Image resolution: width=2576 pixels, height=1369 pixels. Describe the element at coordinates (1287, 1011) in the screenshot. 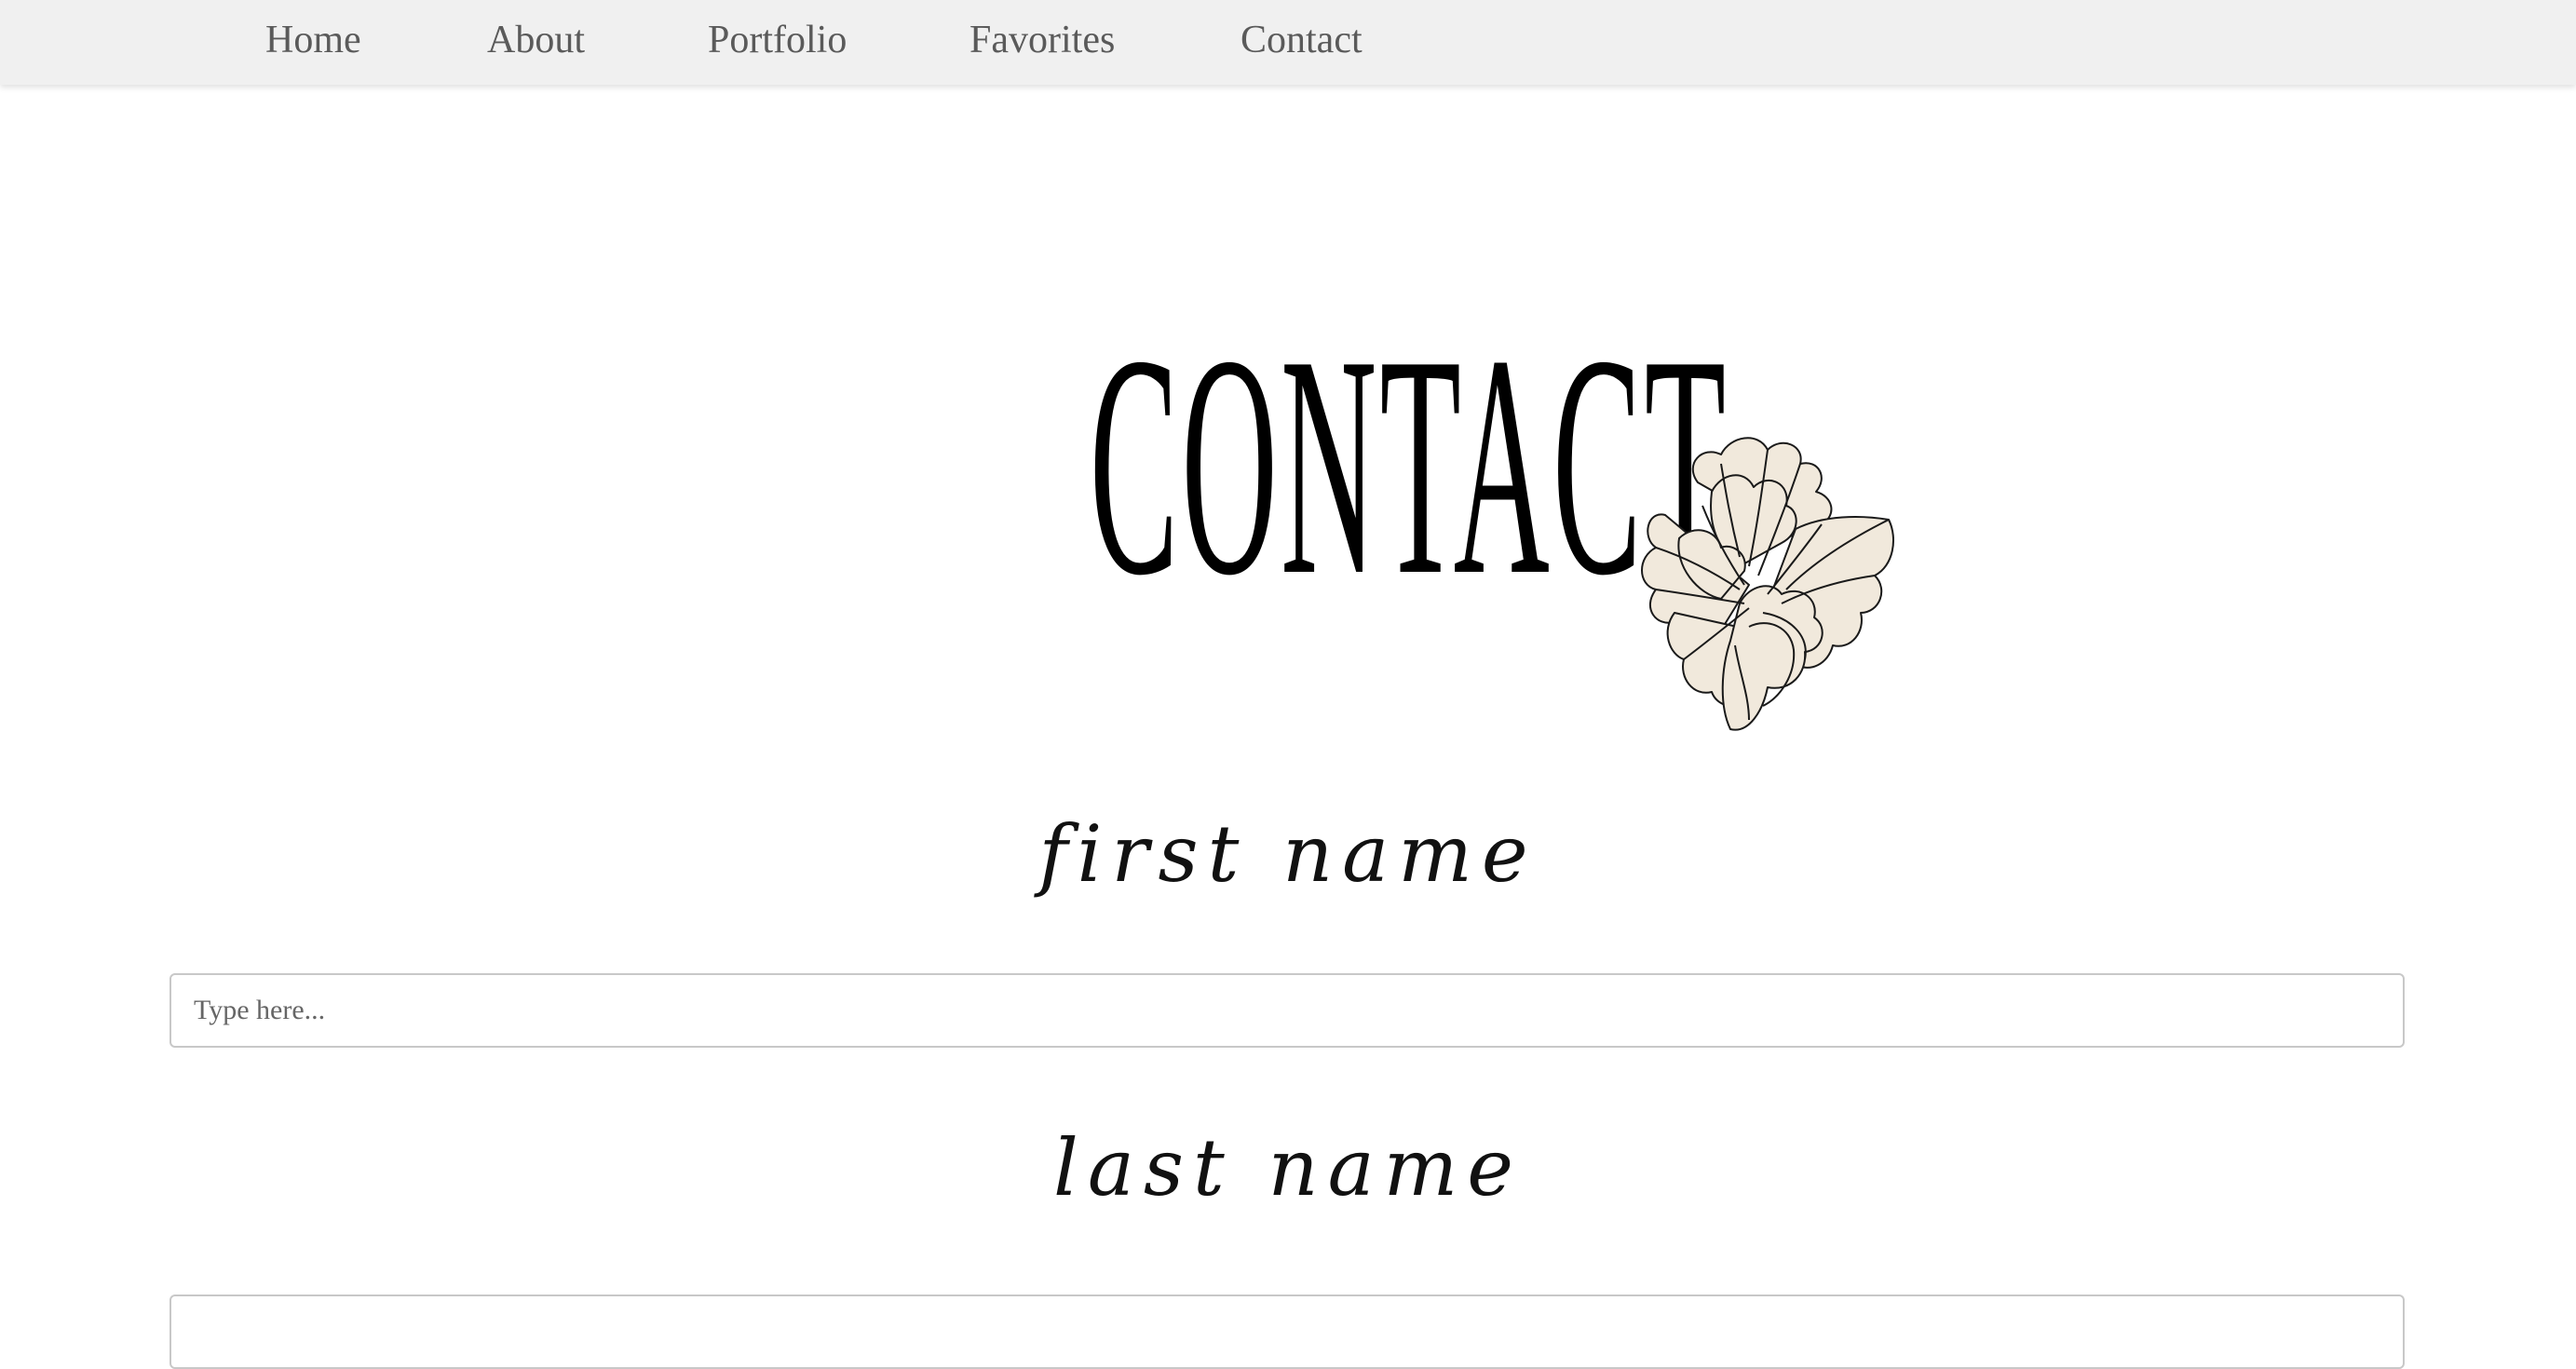

I see `first-name-input` at that location.